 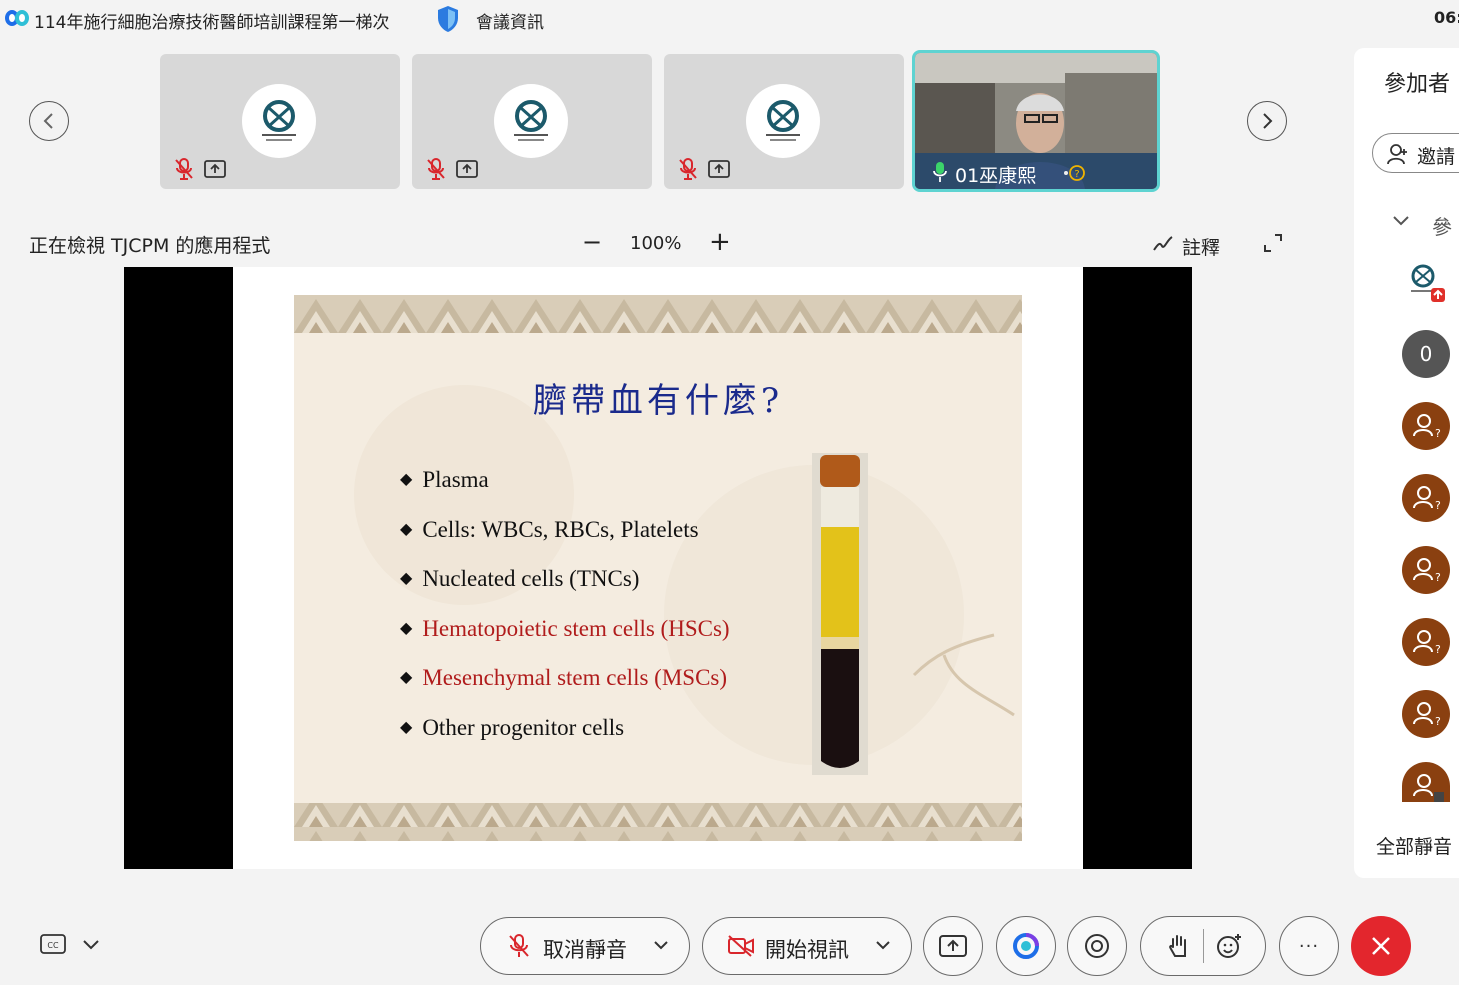 I want to click on zoom-level: 100%, so click(x=656, y=243).